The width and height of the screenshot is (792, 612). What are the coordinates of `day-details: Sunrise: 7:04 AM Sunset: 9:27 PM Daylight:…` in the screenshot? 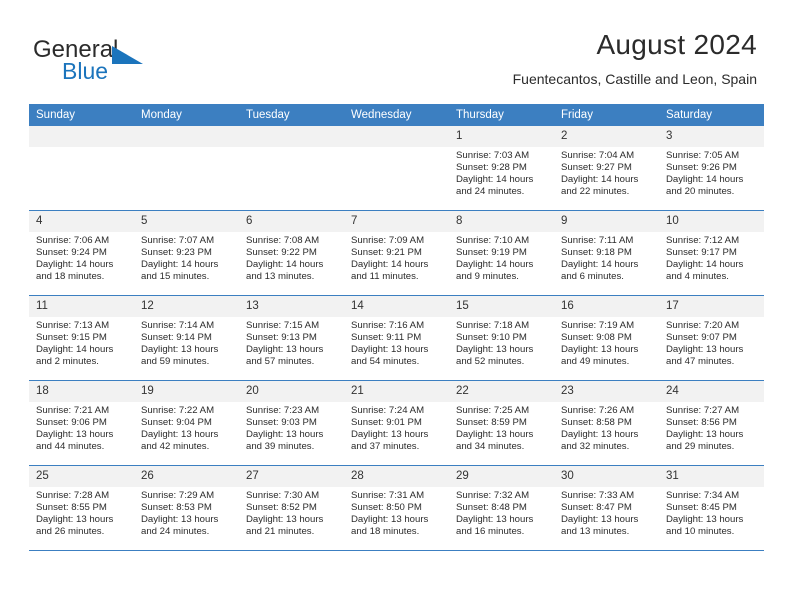 It's located at (606, 172).